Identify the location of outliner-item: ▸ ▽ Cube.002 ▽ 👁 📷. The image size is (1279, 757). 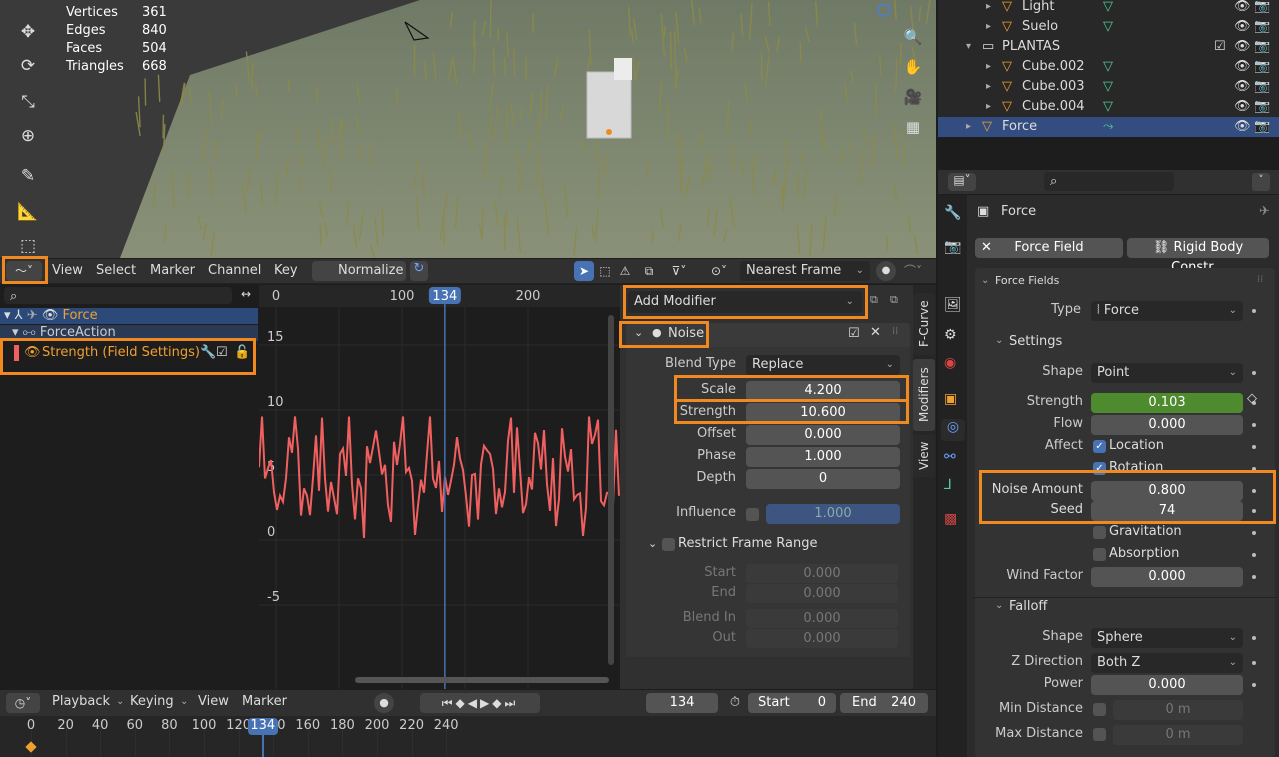
(1108, 67).